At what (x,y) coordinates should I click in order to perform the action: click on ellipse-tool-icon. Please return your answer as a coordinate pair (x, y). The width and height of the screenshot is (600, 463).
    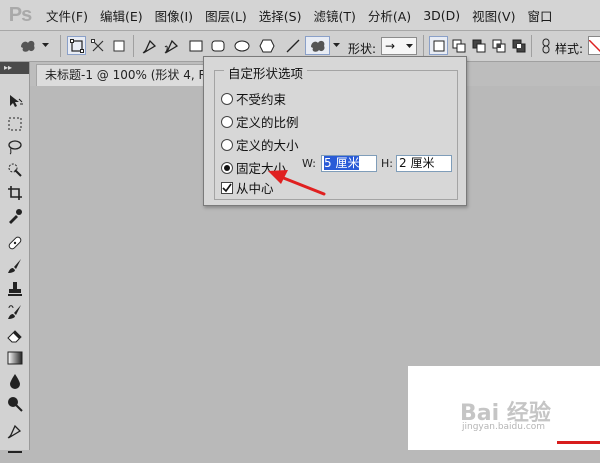
    Looking at the image, I should click on (241, 45).